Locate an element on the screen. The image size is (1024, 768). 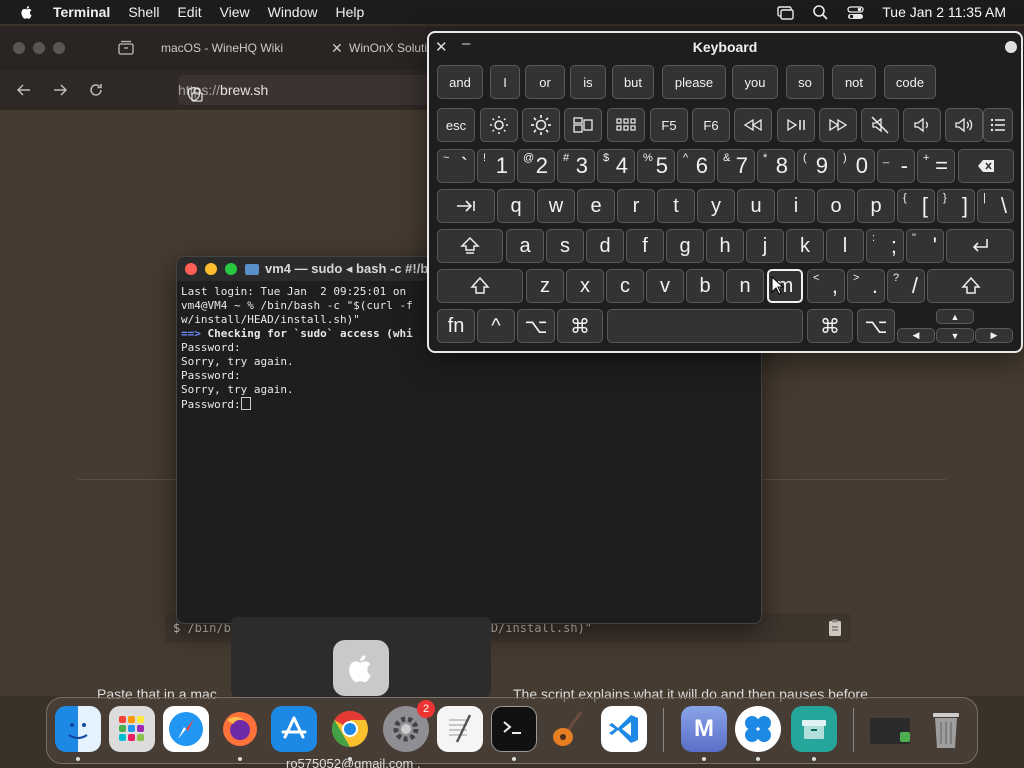
key-tab is located at coordinates (466, 206).